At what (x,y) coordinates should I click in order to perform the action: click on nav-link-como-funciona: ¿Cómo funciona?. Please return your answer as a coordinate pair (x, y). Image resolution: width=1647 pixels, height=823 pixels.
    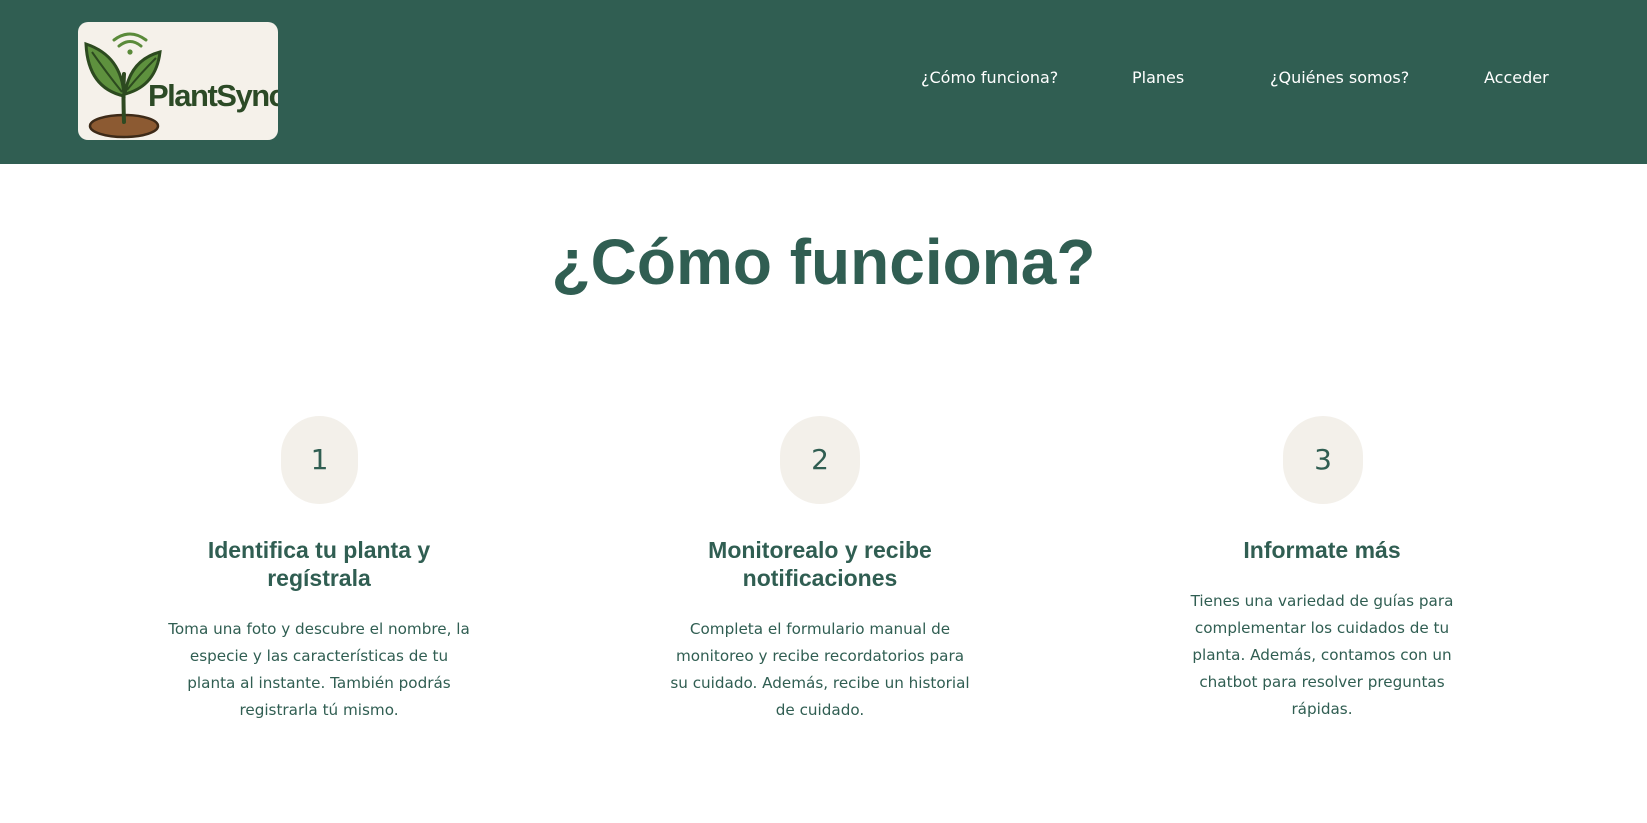
    Looking at the image, I should click on (989, 77).